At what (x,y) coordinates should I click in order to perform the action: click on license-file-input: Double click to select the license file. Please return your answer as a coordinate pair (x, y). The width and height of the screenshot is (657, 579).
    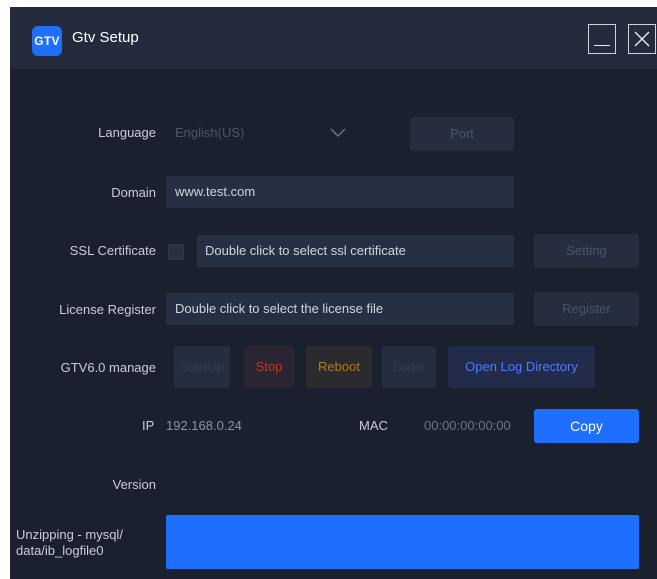
    Looking at the image, I should click on (340, 309).